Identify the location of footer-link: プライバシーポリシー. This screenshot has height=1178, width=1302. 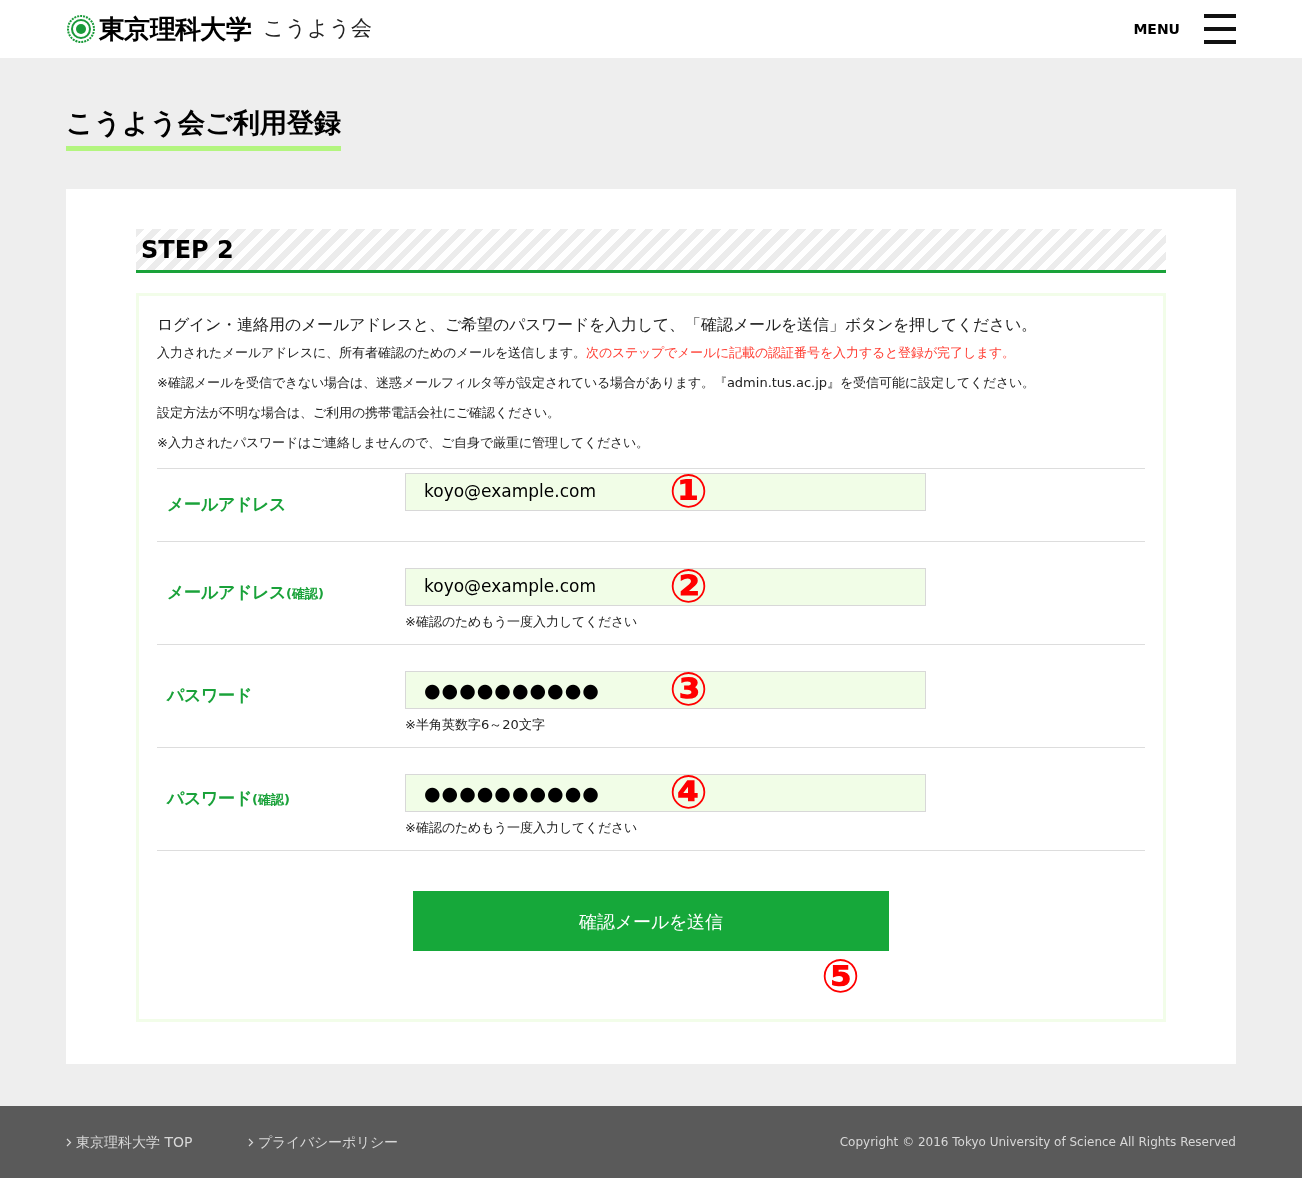
(323, 1142).